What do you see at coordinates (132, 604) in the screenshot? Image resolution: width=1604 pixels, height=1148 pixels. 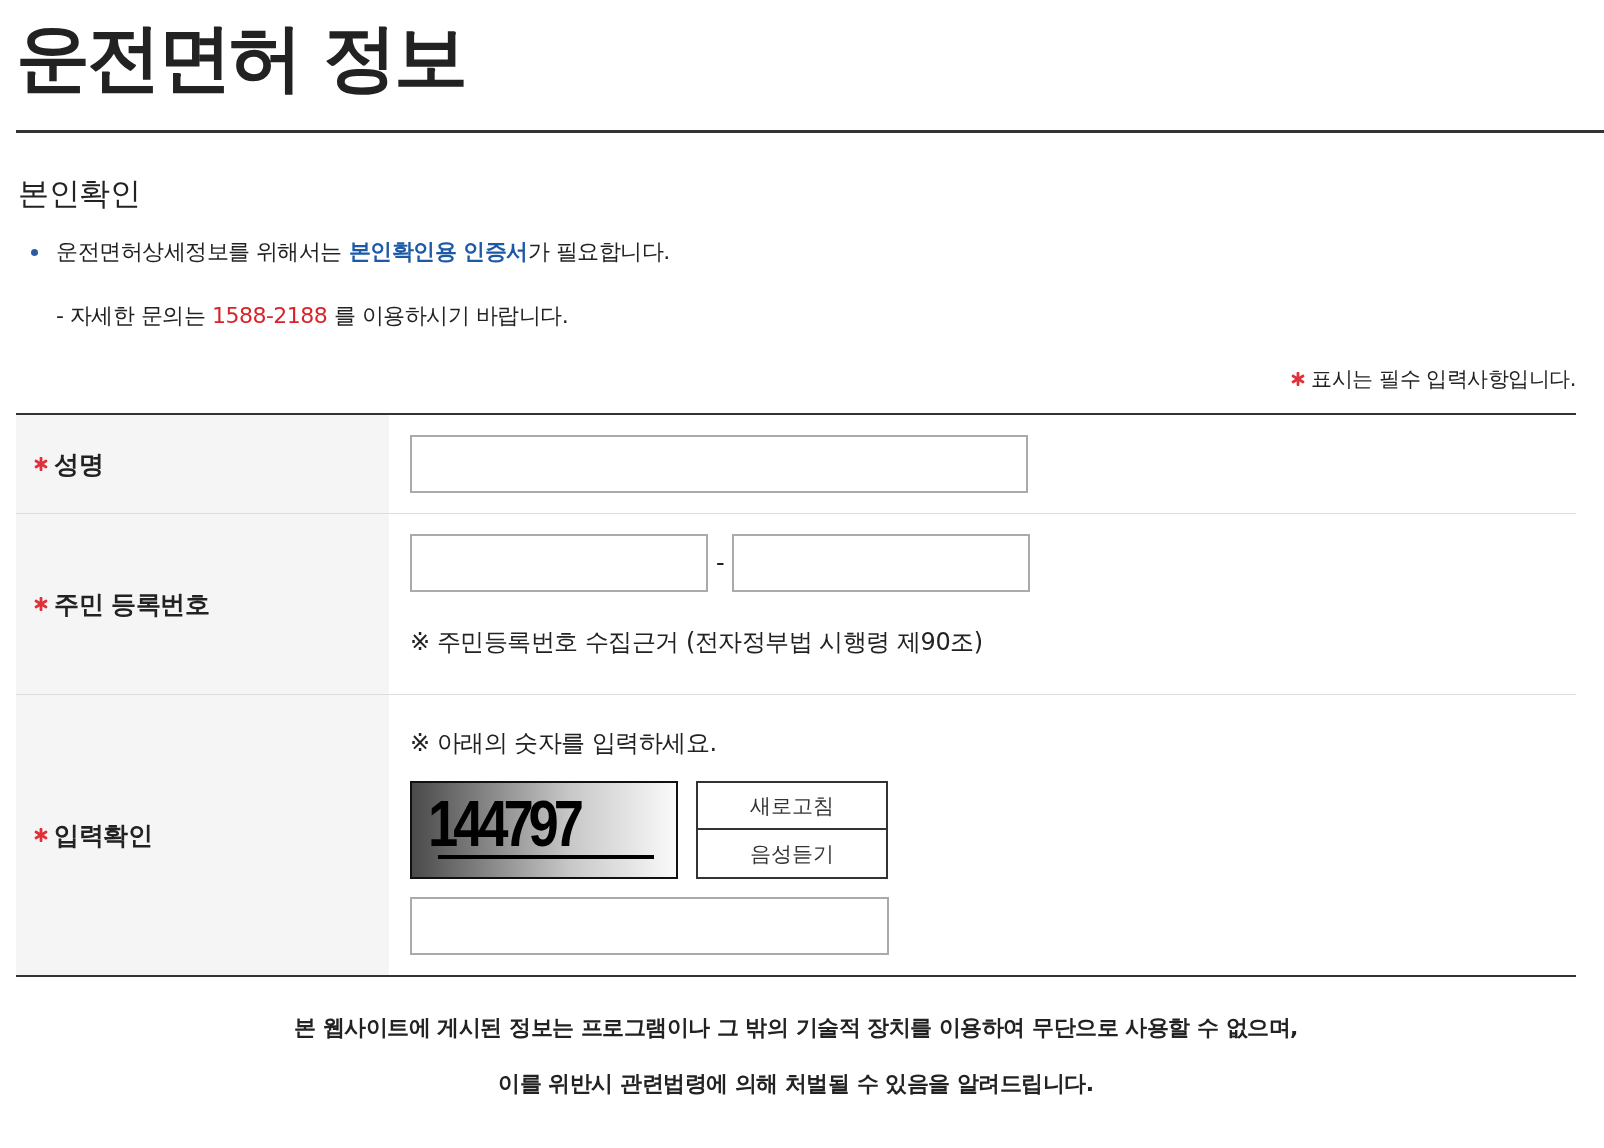 I see `field-label: 주민 등록번호` at bounding box center [132, 604].